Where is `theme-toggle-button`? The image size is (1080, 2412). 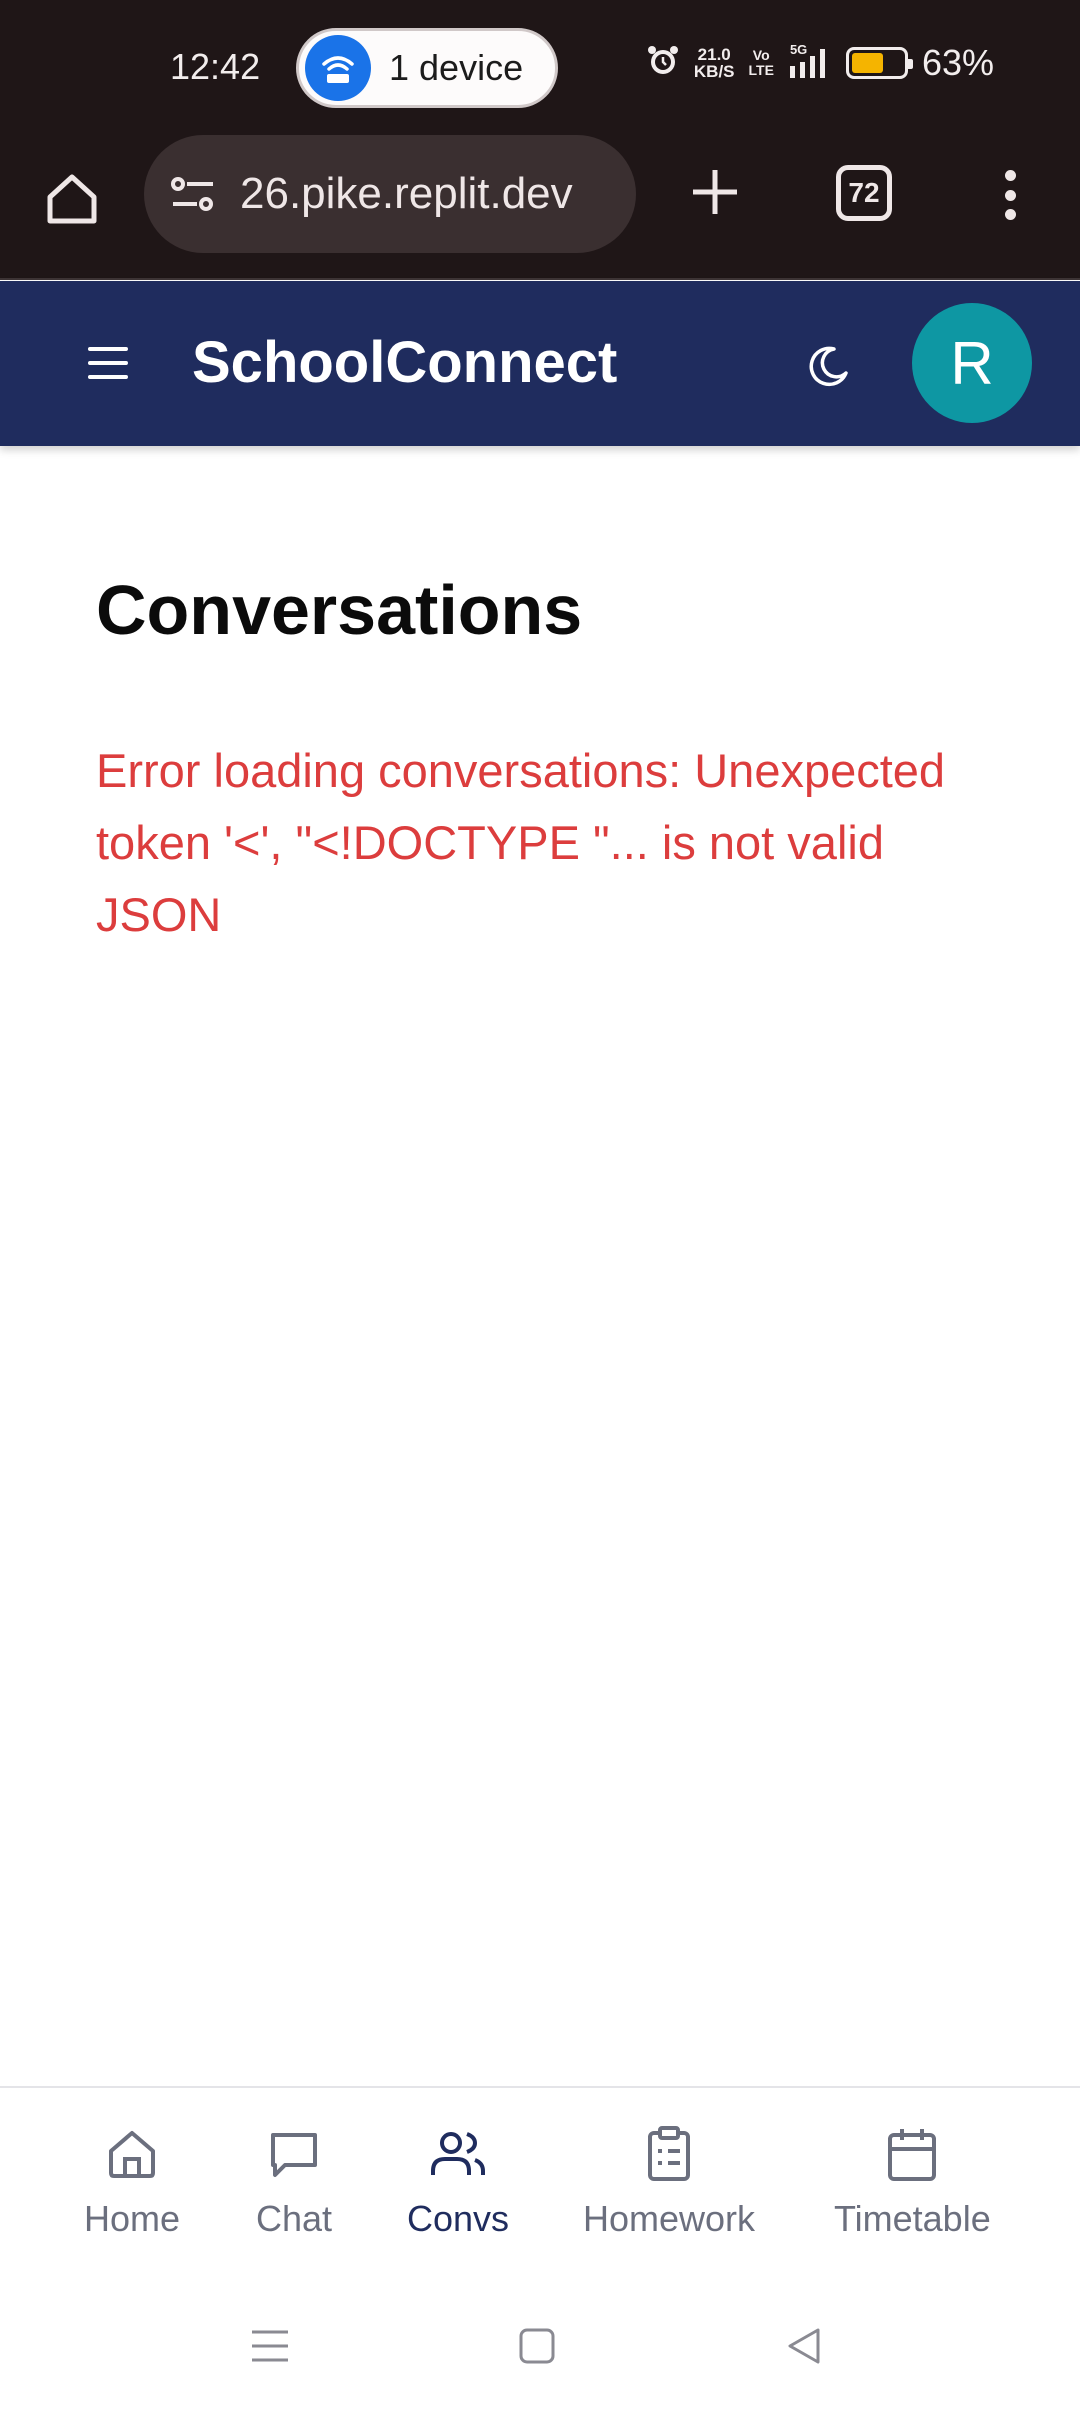 theme-toggle-button is located at coordinates (828, 367).